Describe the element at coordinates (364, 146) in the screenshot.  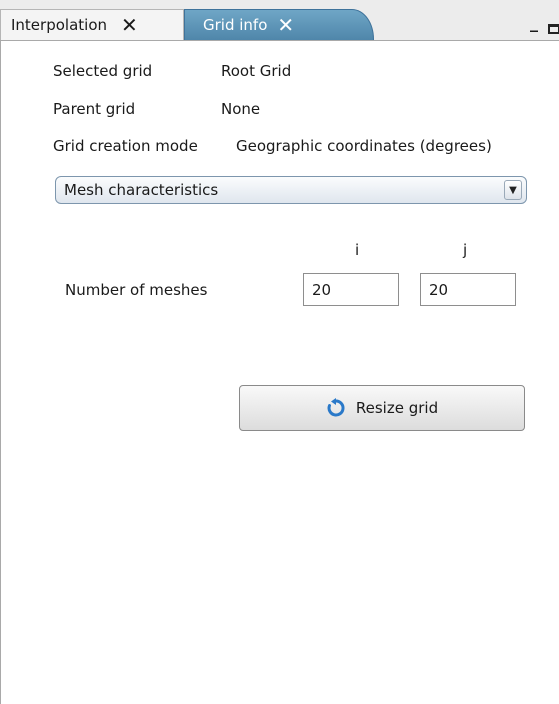
I see `grid-creation-mode-value: Geographic coordinates (degrees)` at that location.